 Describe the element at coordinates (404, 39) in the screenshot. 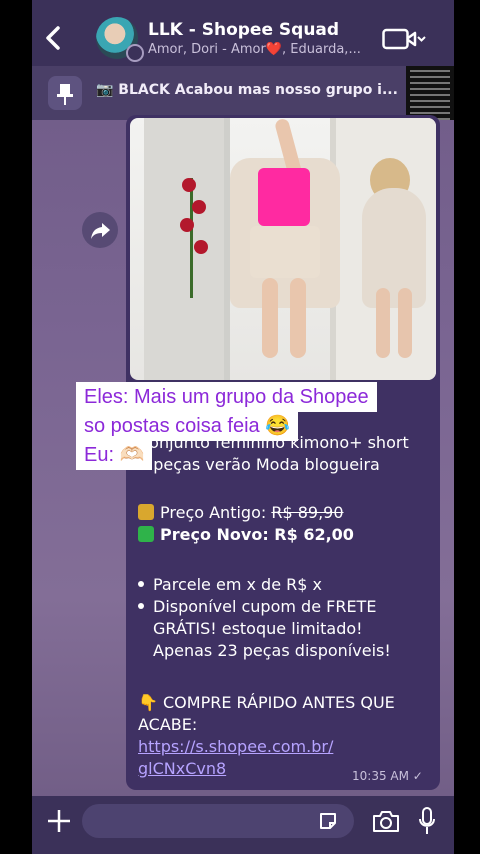

I see `video-call-icon` at that location.